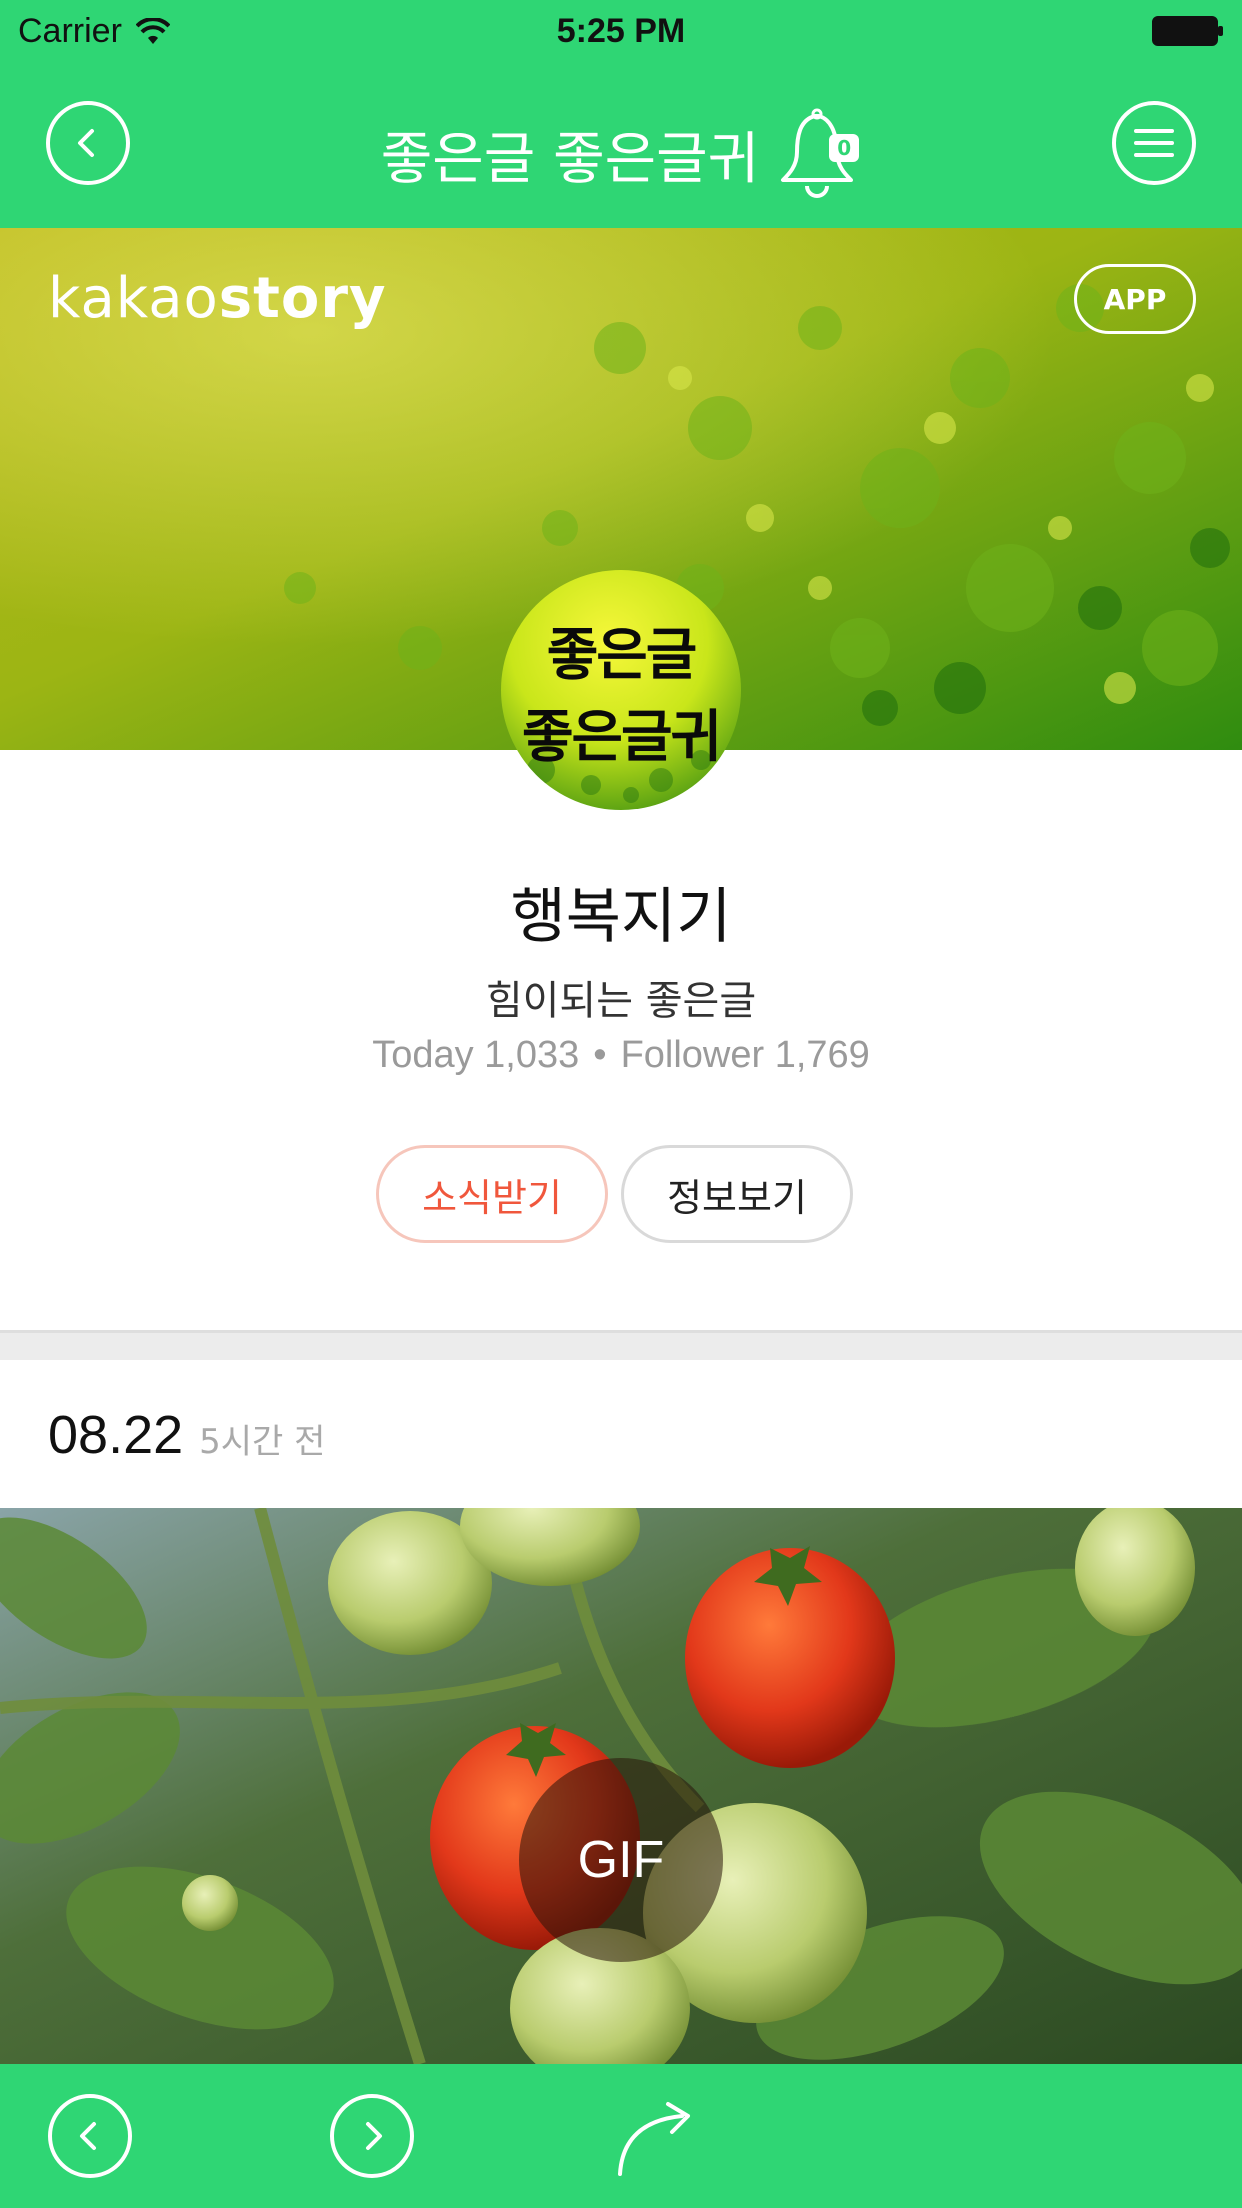 The height and width of the screenshot is (2208, 1242). I want to click on share-icon, so click(657, 2140).